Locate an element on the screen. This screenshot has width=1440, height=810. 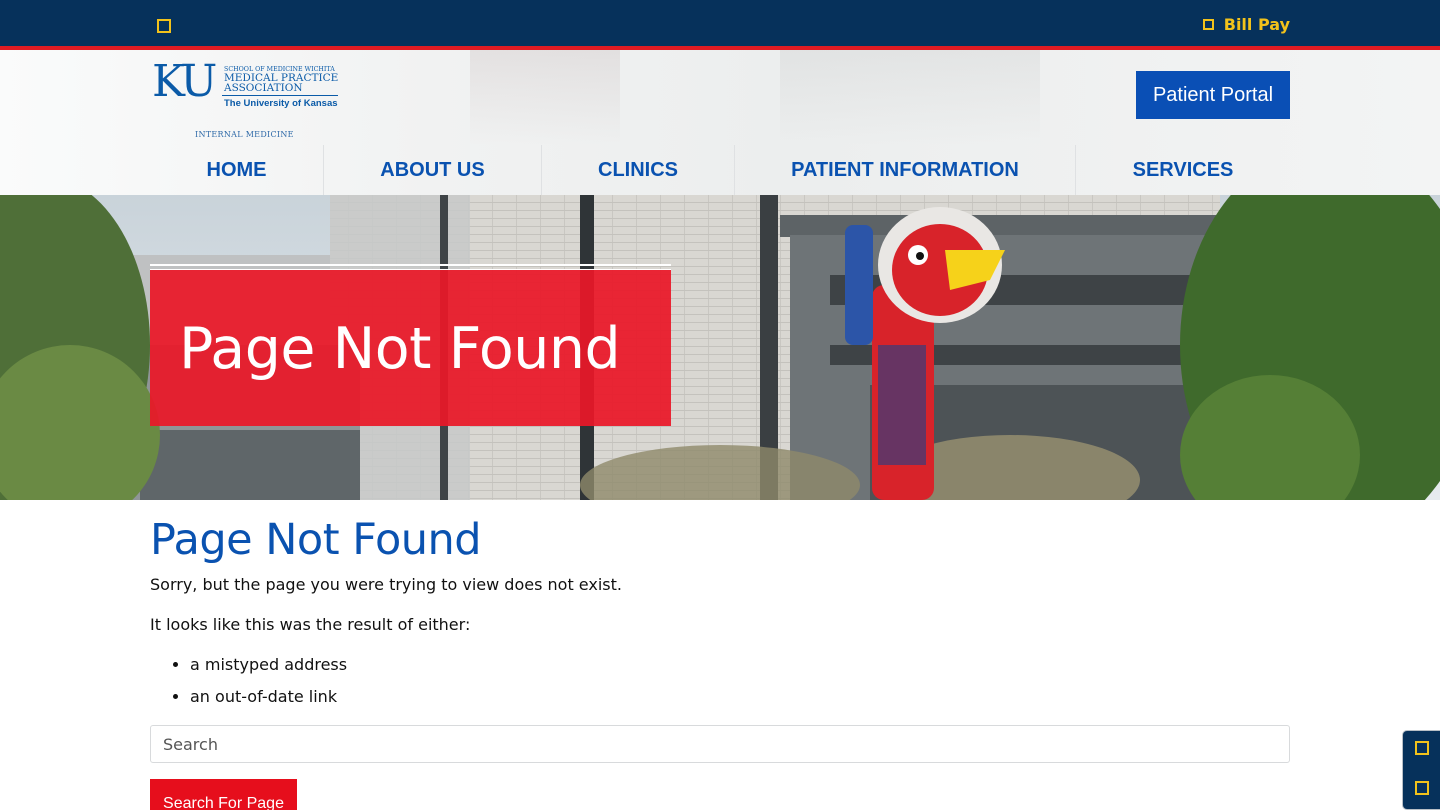
top-utility-bar: Bill Pay is located at coordinates (720, 23).